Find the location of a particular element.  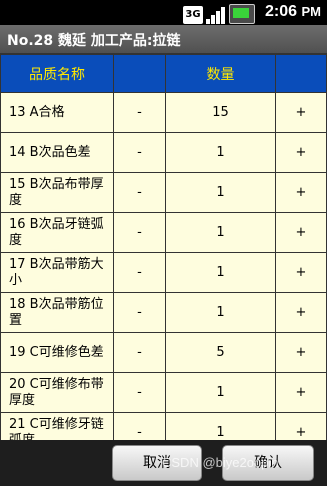

table-row: 15 B次品布带厚度 - 1 + is located at coordinates (163, 192).